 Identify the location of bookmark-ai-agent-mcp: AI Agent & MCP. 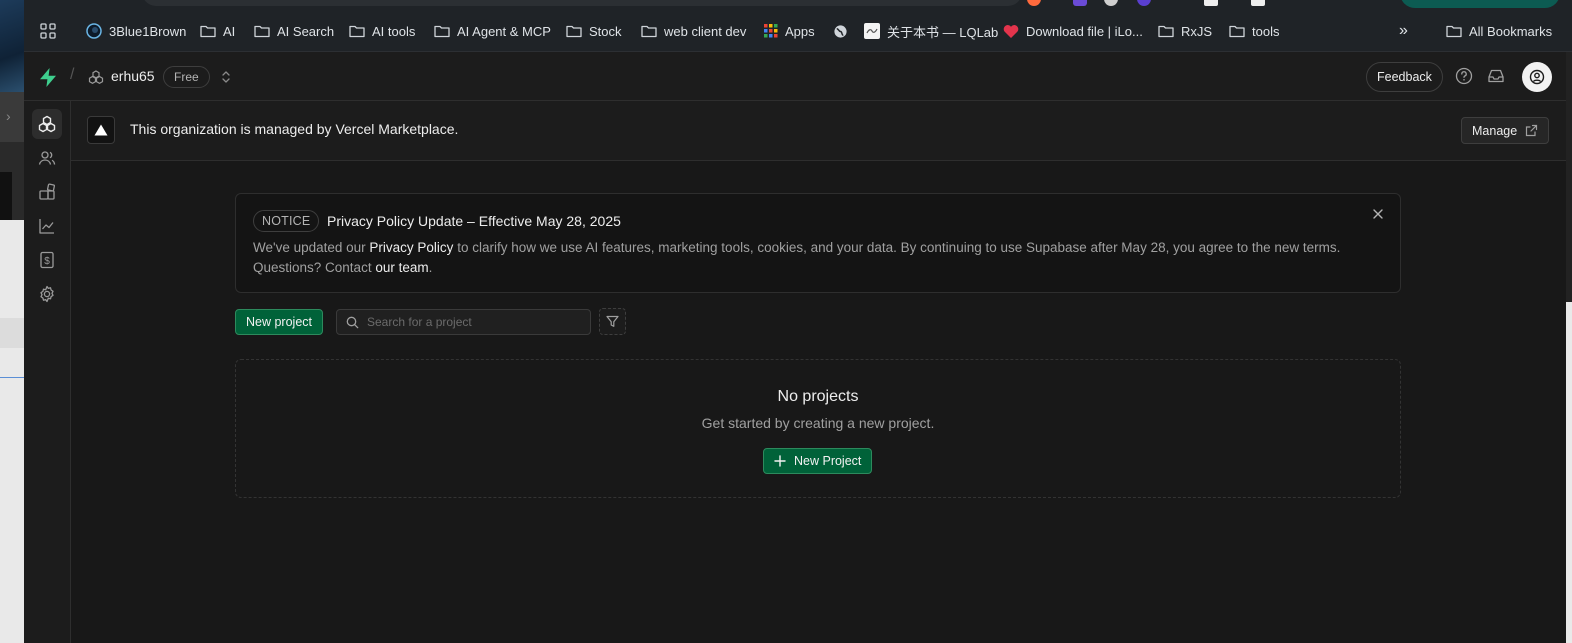
(492, 31).